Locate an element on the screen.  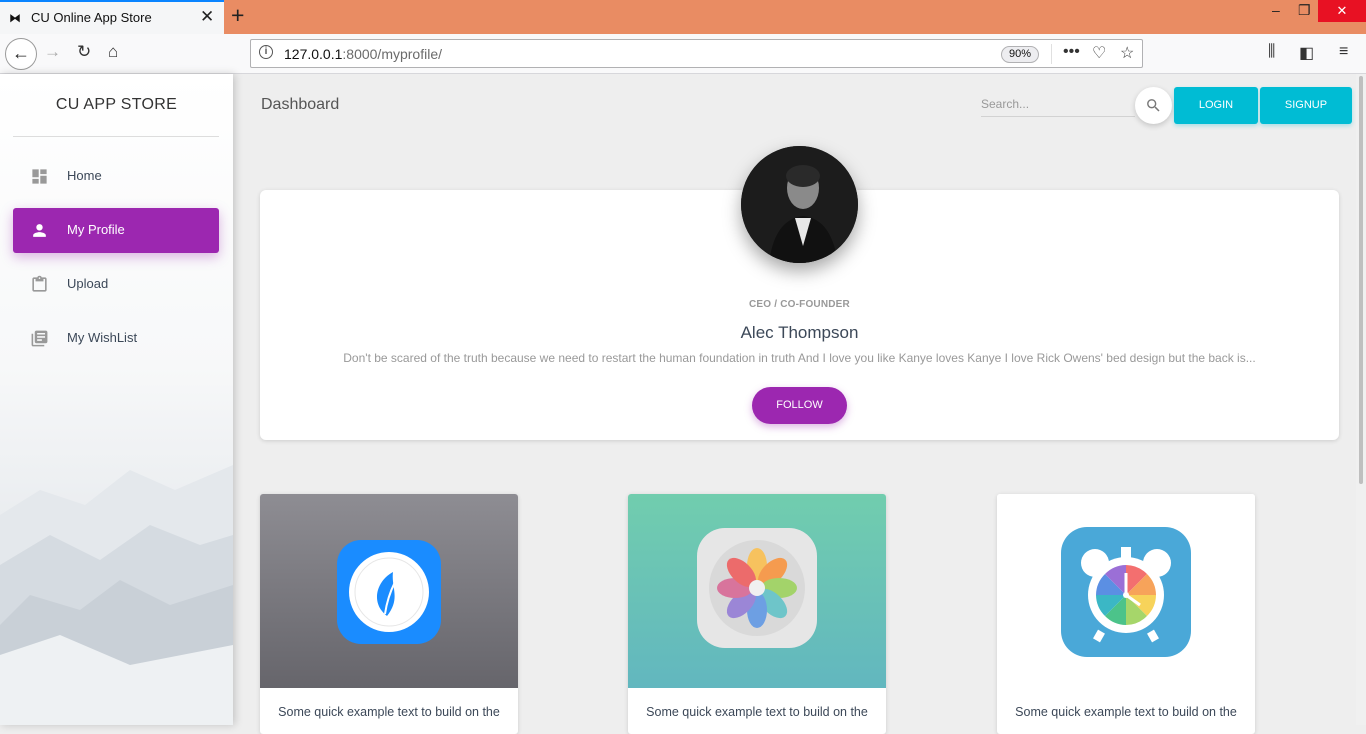
pocket-icon: ♡ is located at coordinates (1099, 53).